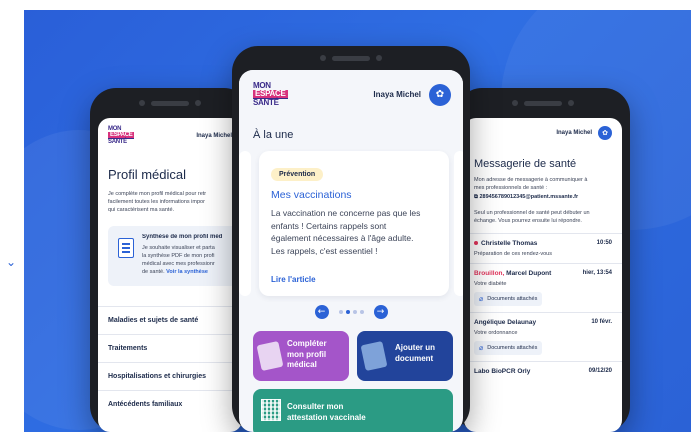 Image resolution: width=691 pixels, height=432 pixels. Describe the element at coordinates (489, 273) in the screenshot. I see `draft-label: Brouillon,` at that location.